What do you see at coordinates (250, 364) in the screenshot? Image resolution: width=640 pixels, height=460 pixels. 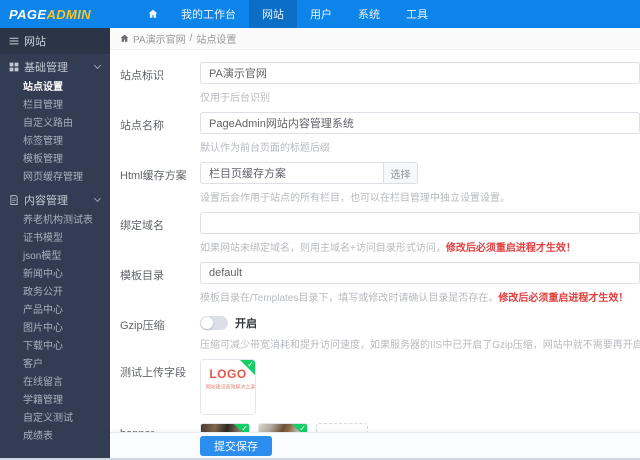 I see `check-icon: ✓` at bounding box center [250, 364].